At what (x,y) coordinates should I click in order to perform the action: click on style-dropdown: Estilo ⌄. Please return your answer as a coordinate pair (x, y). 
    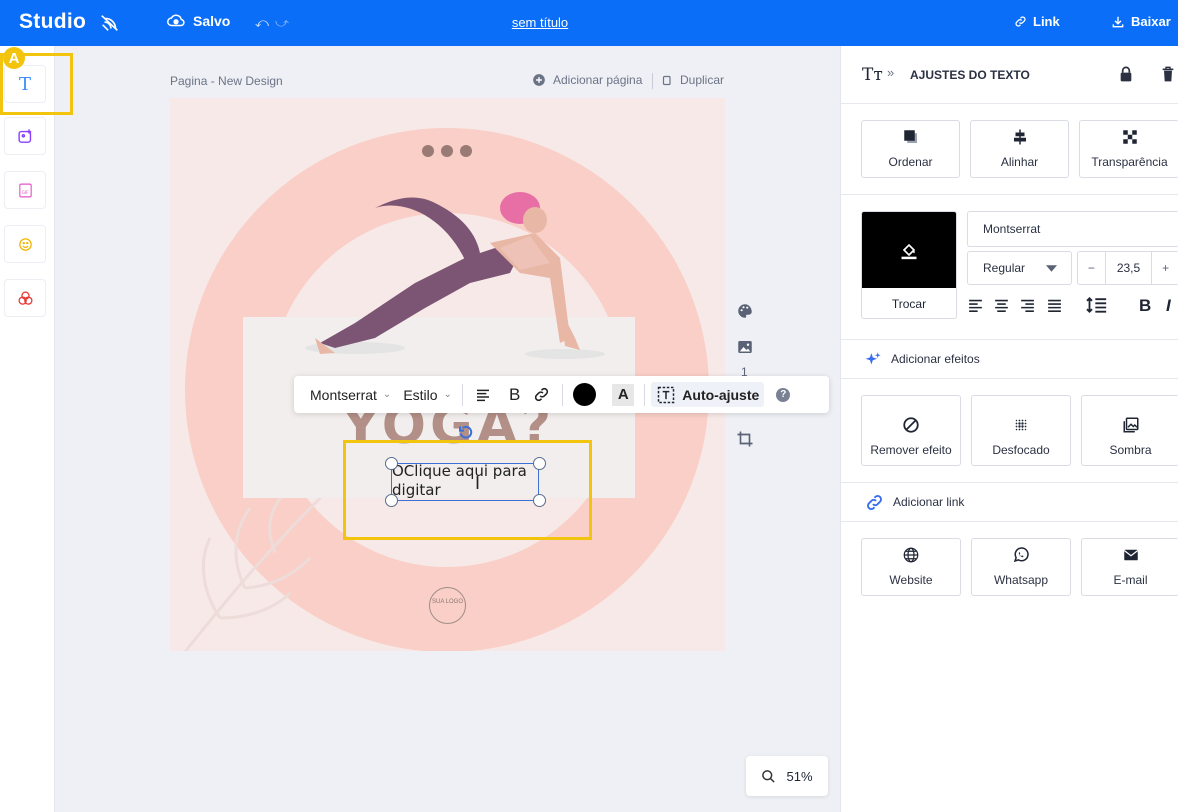
    Looking at the image, I should click on (427, 395).